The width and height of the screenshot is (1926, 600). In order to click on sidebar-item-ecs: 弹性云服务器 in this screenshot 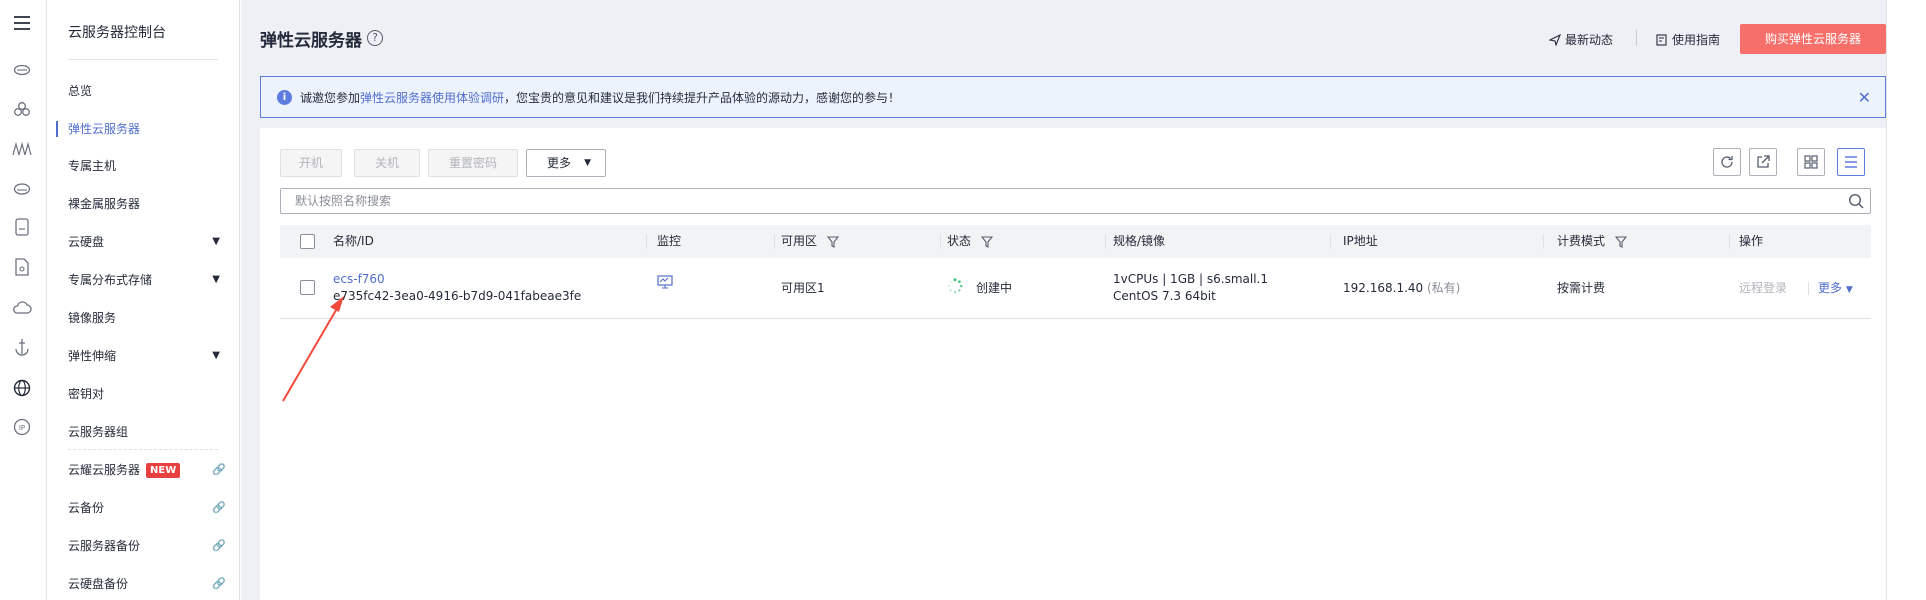, I will do `click(148, 129)`.